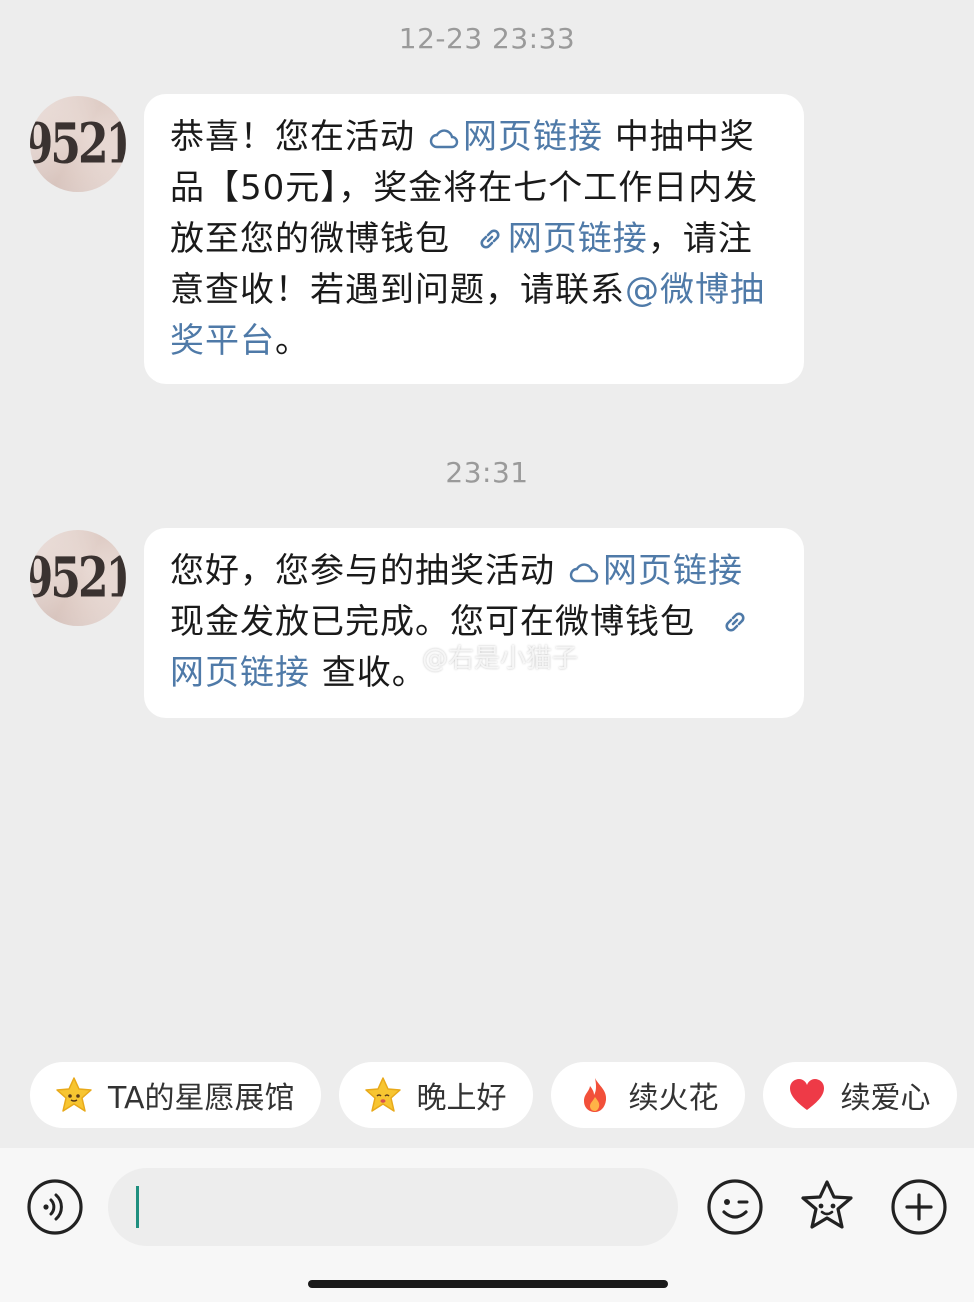 The width and height of the screenshot is (974, 1302). What do you see at coordinates (432, 622) in the screenshot?
I see `message-text: 现金发放已完成。您可在微博钱包` at bounding box center [432, 622].